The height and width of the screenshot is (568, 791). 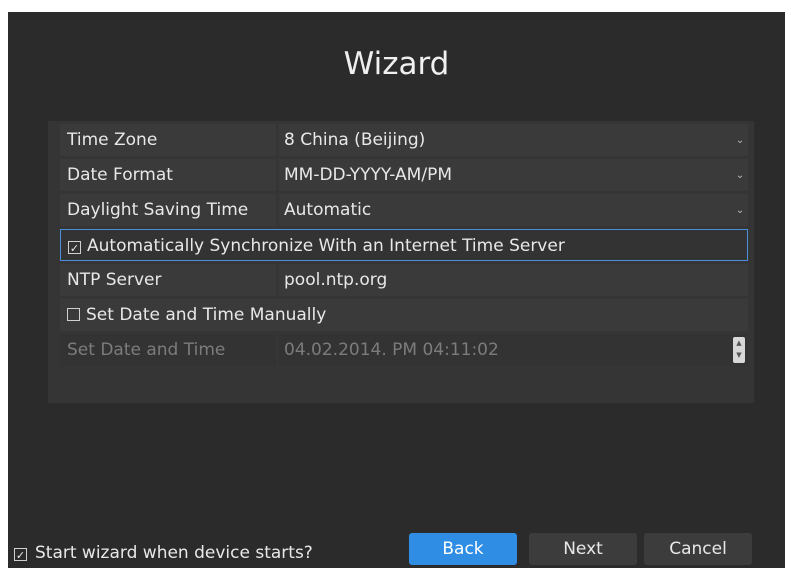 I want to click on spinner-icon: ▲ ▼, so click(x=739, y=350).